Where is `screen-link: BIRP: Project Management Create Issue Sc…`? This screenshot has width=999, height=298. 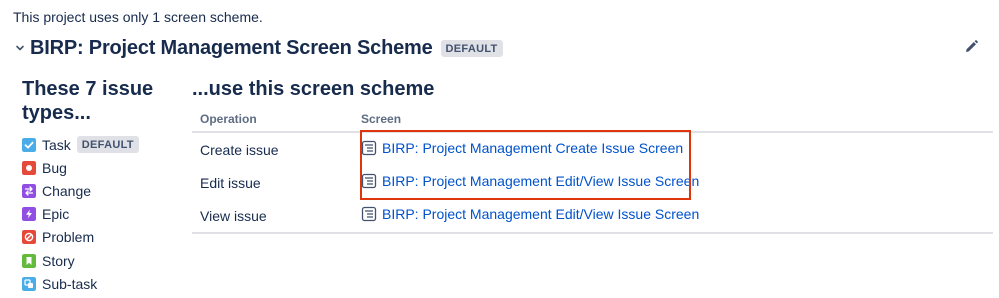
screen-link: BIRP: Project Management Create Issue Sc… is located at coordinates (522, 148).